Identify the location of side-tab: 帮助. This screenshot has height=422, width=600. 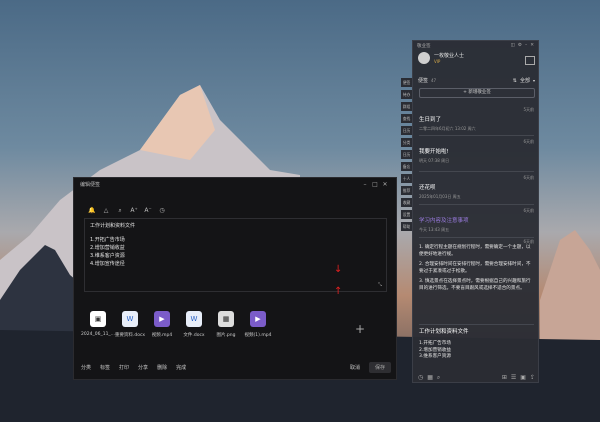
(406, 226).